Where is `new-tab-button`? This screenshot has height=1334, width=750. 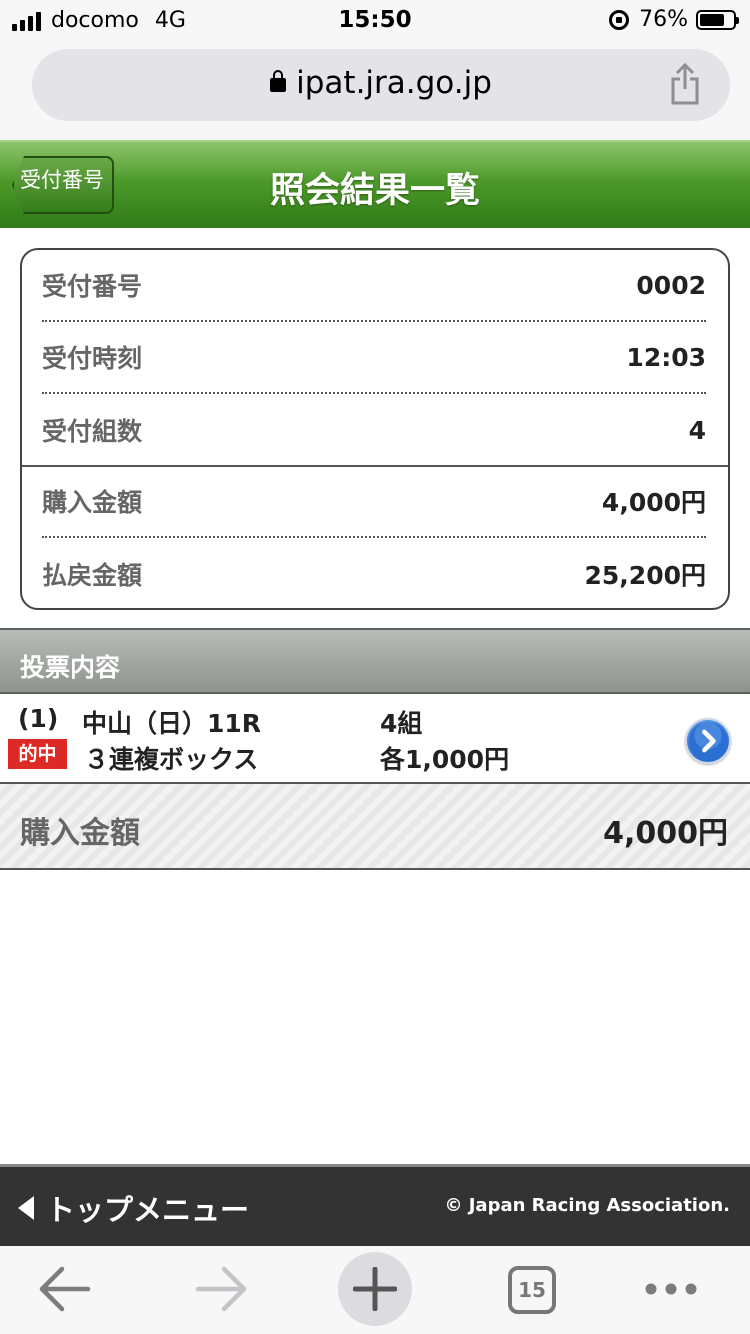 new-tab-button is located at coordinates (375, 1289).